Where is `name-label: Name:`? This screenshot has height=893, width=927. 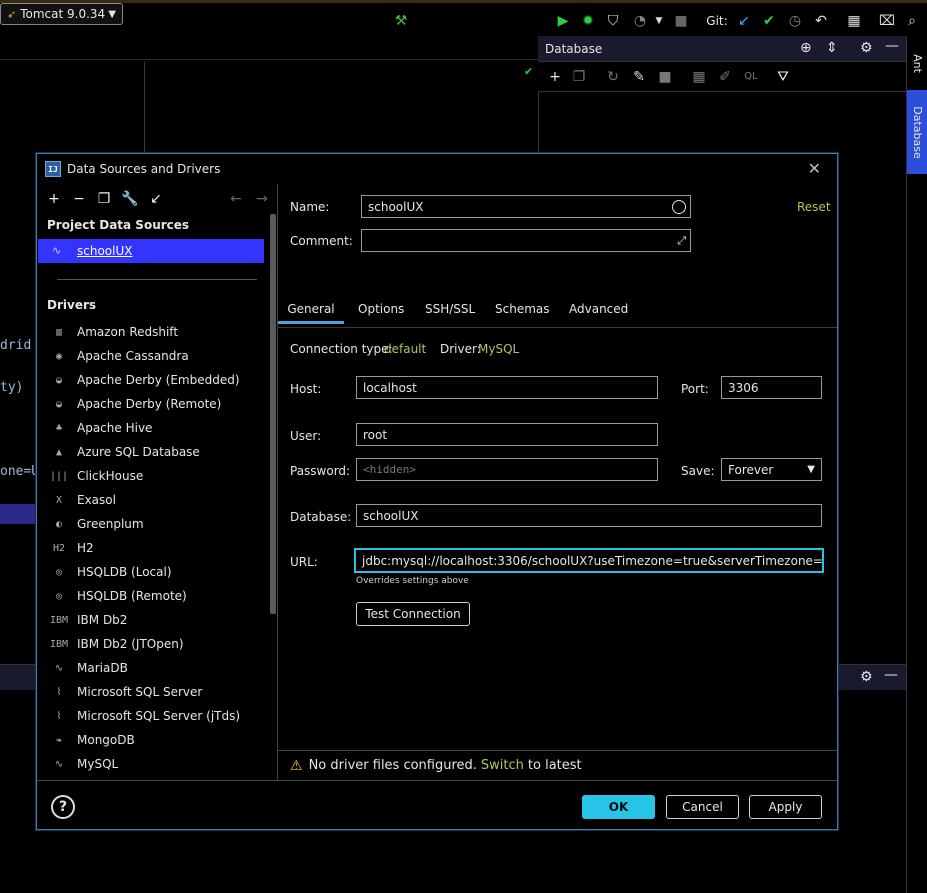 name-label: Name: is located at coordinates (310, 207).